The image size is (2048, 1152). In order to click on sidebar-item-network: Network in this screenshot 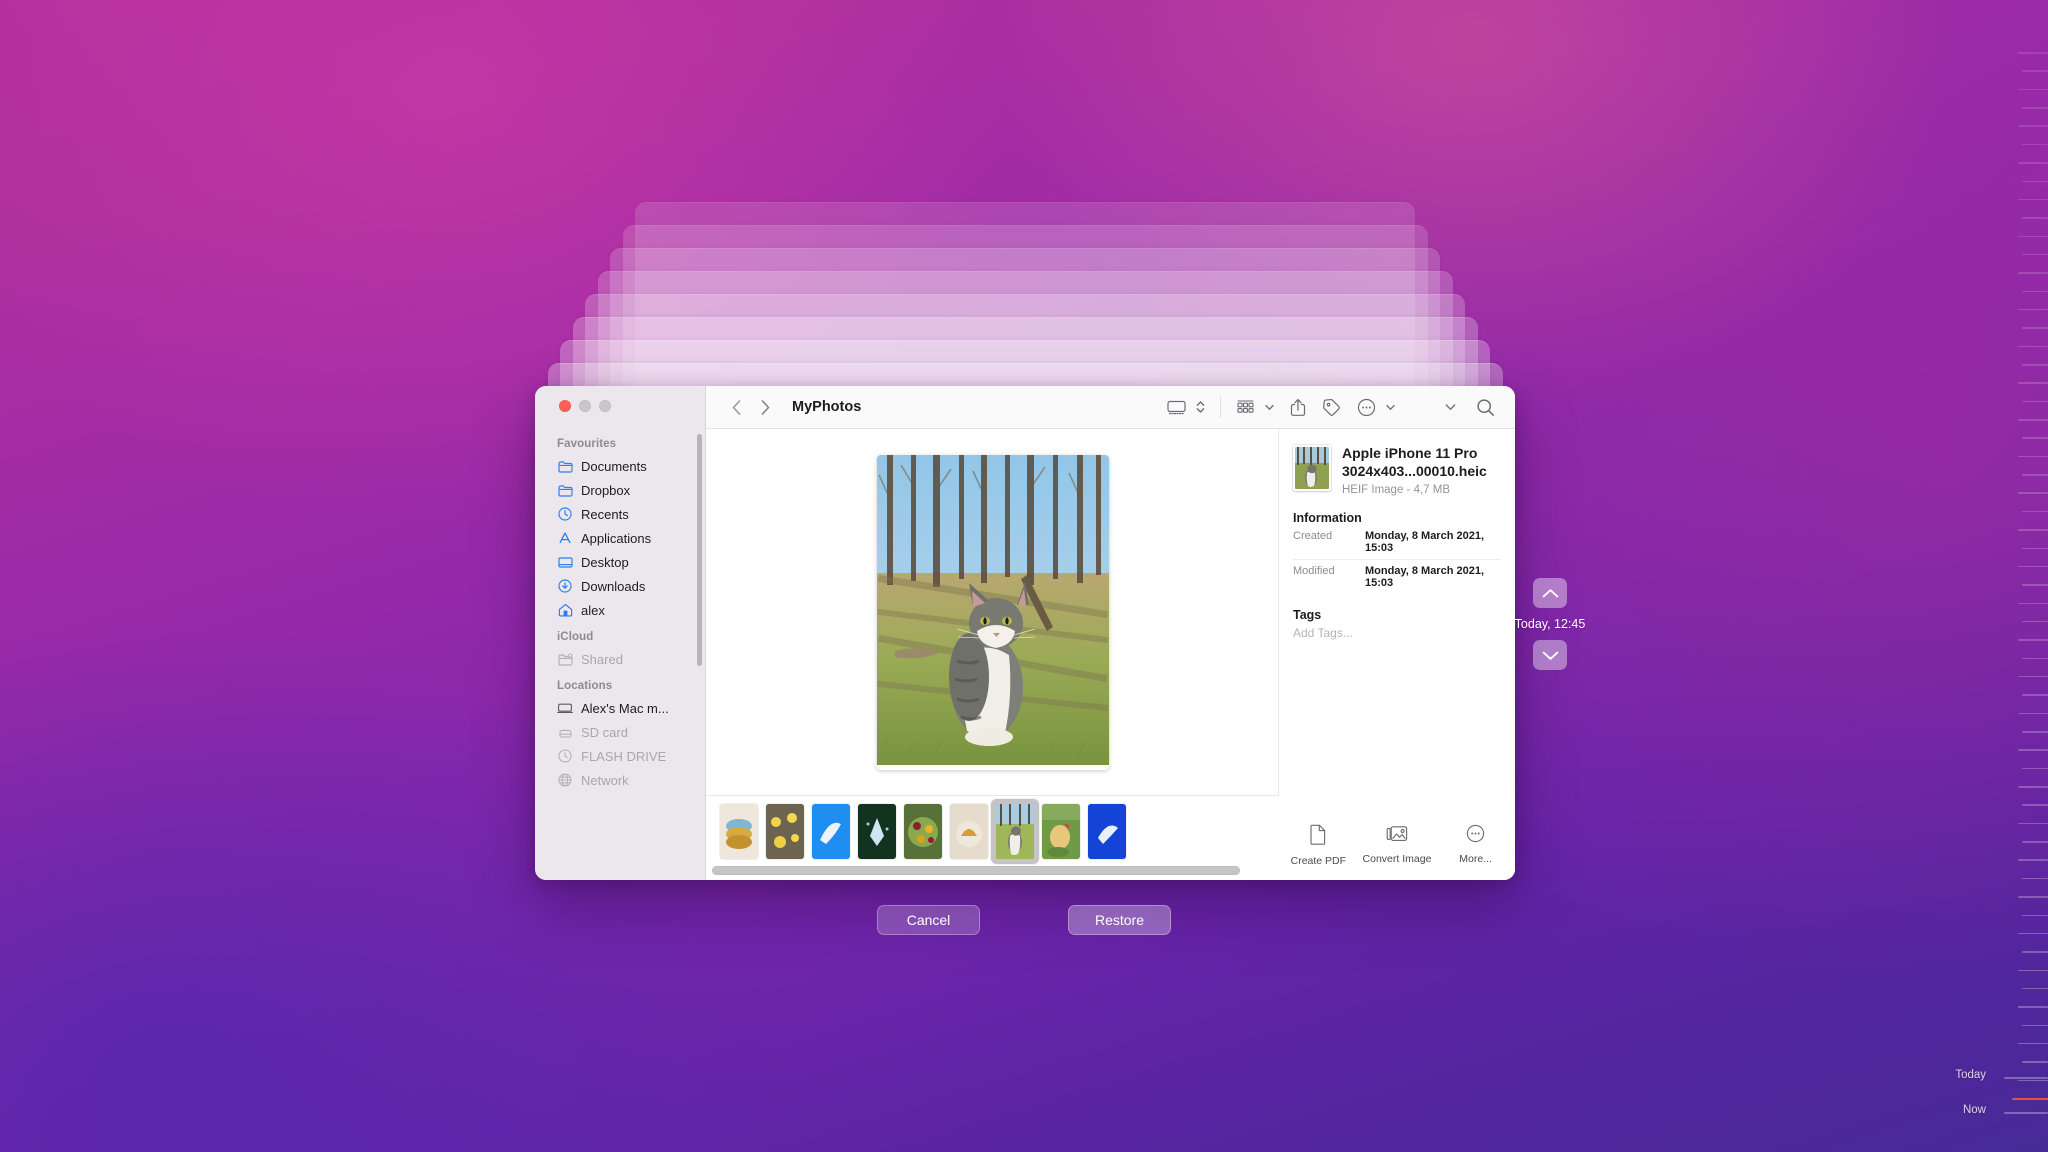, I will do `click(620, 780)`.